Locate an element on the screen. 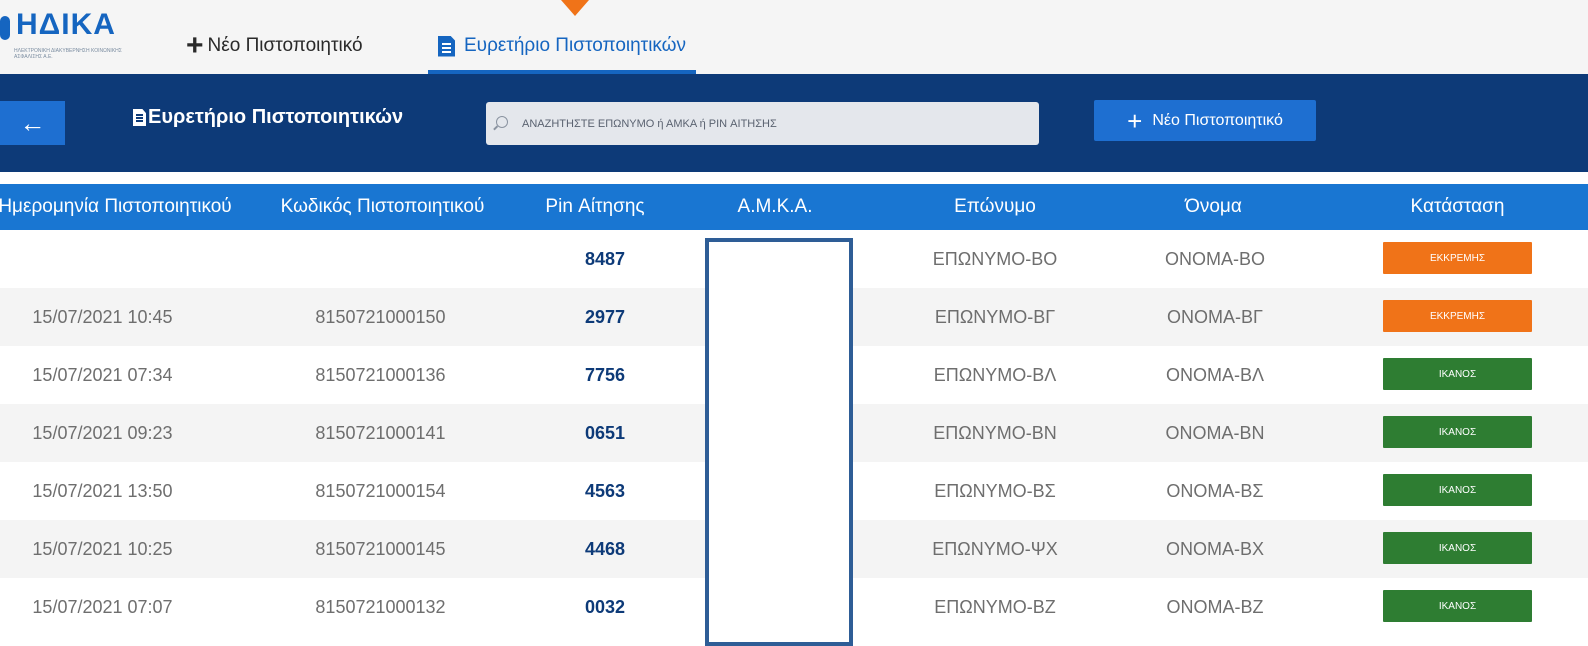 The width and height of the screenshot is (1588, 646). cell-pin: 8487 is located at coordinates (605, 258).